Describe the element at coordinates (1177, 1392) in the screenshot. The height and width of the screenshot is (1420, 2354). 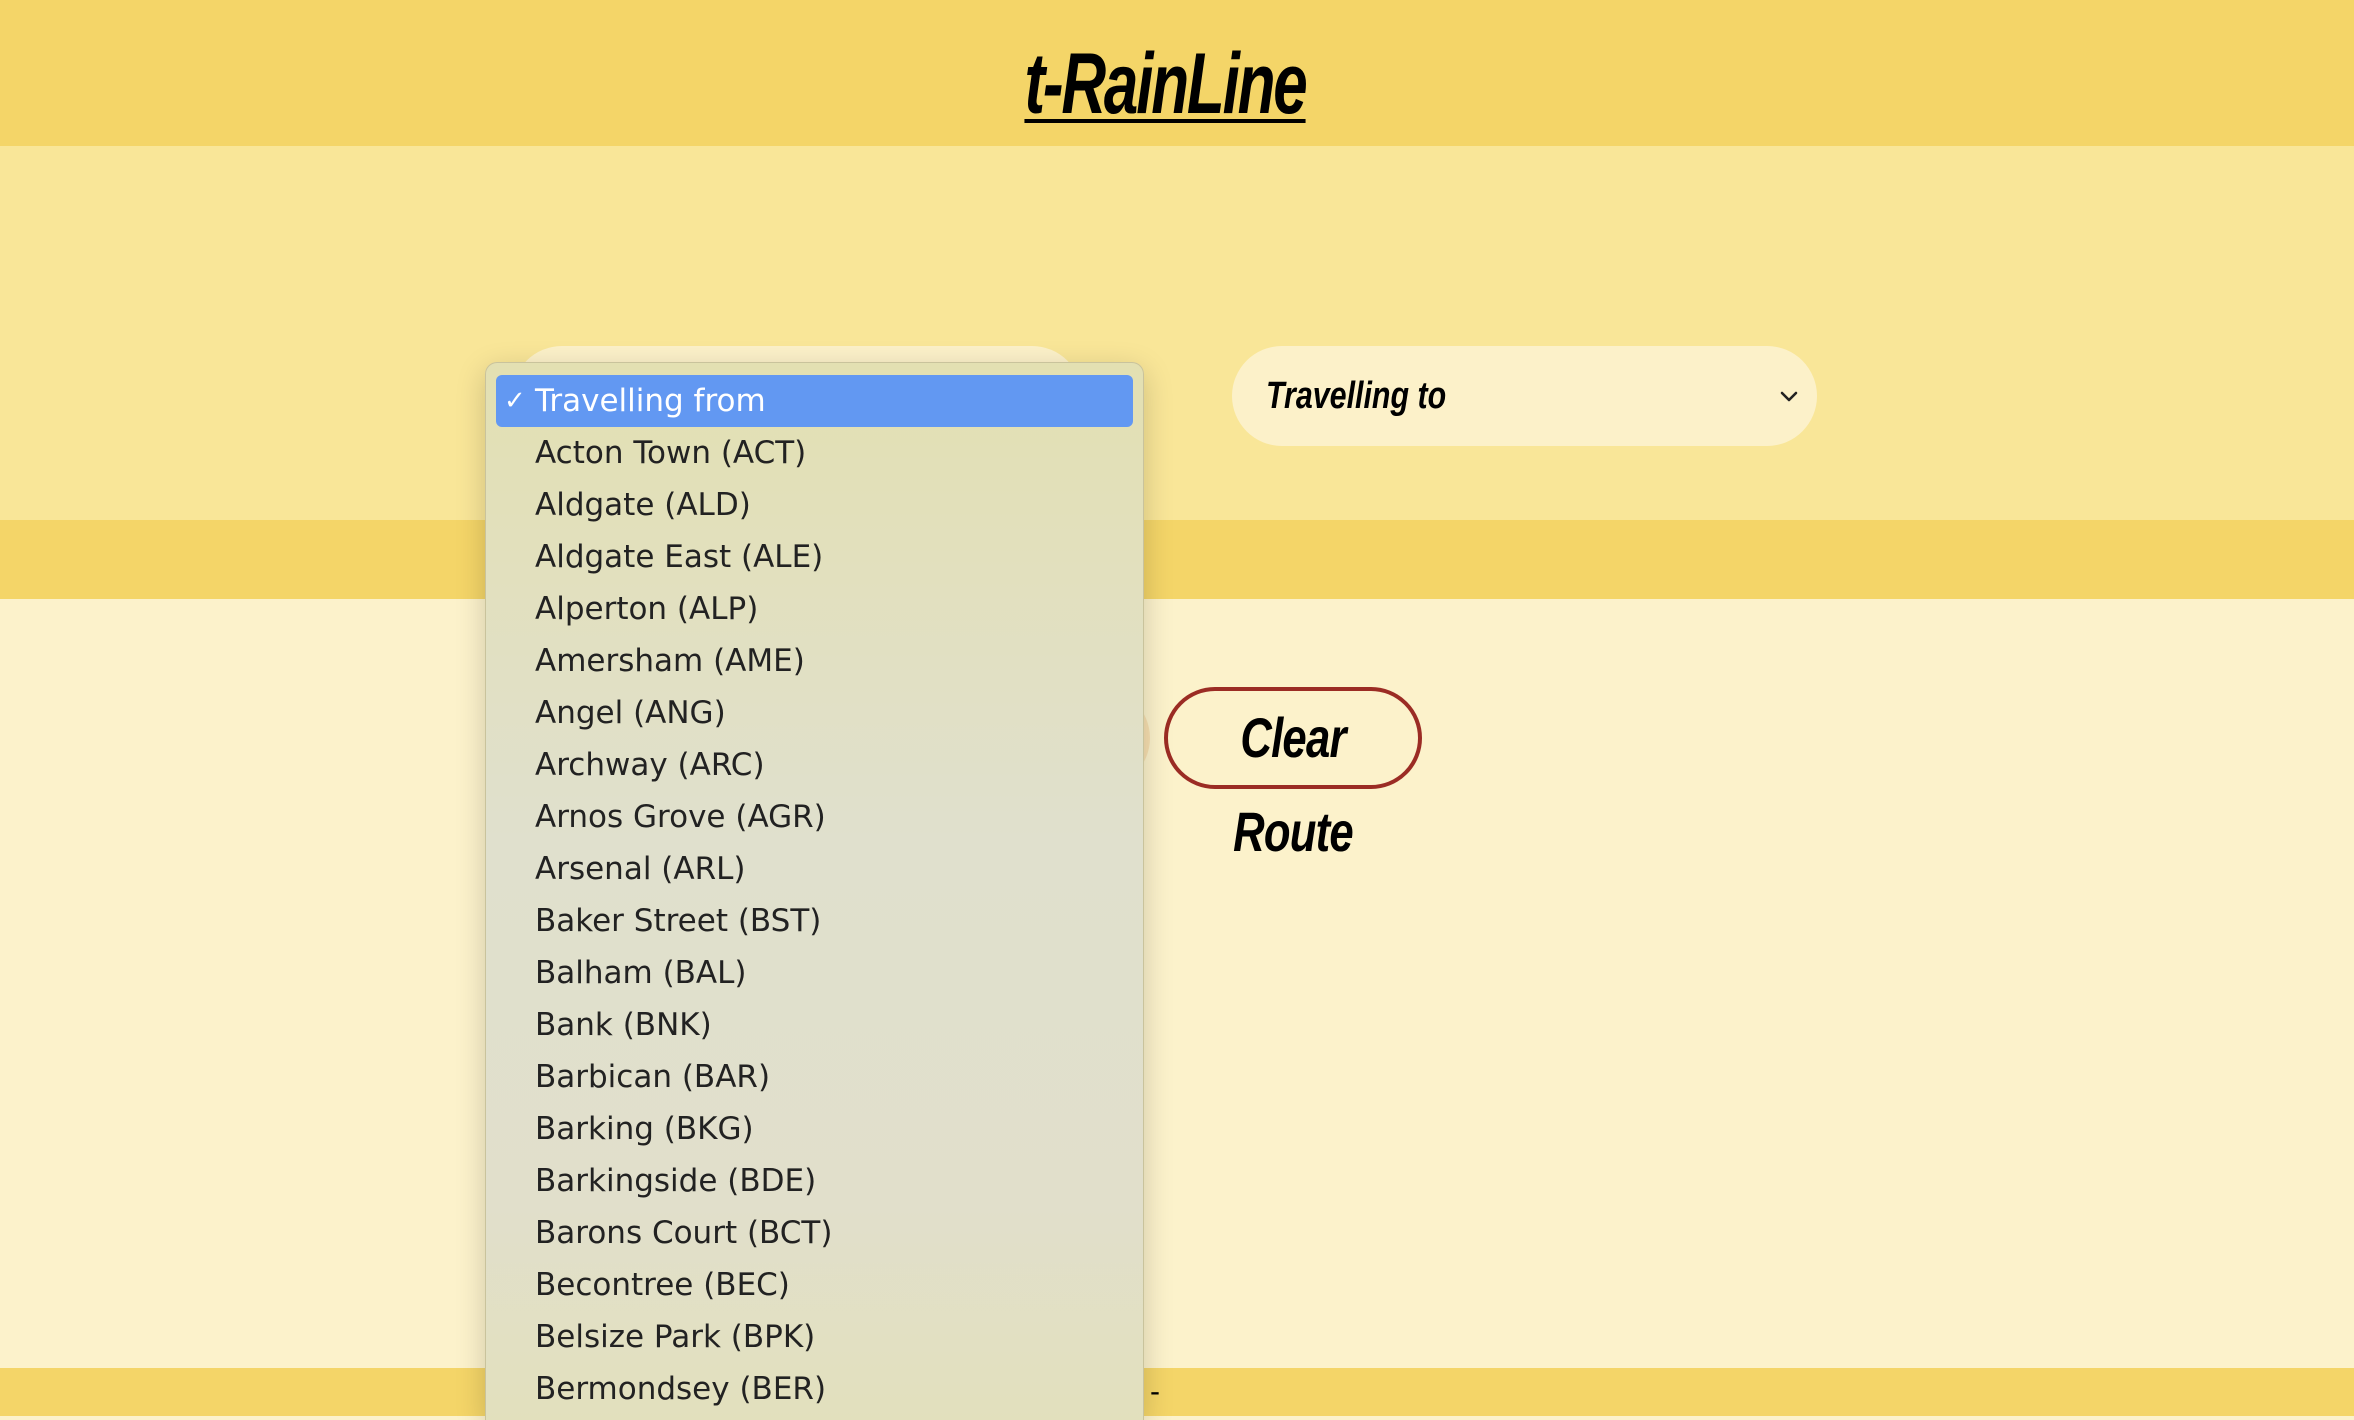
I see `footer-bar` at that location.